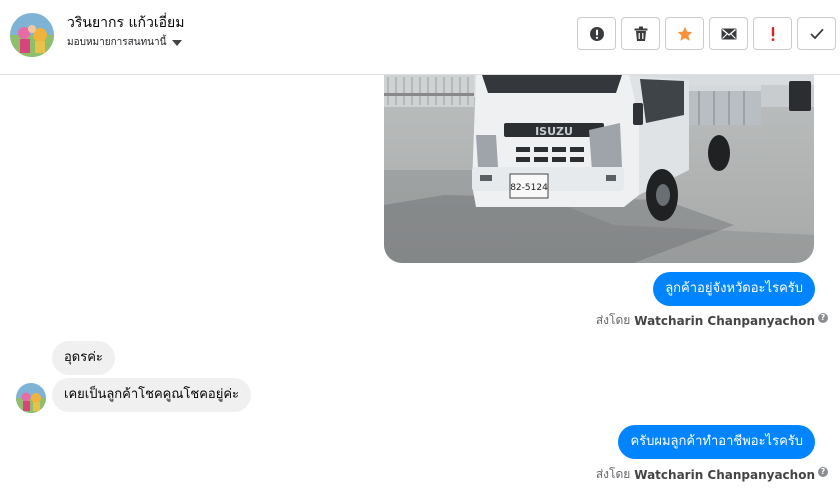  I want to click on envelope-icon, so click(728, 33).